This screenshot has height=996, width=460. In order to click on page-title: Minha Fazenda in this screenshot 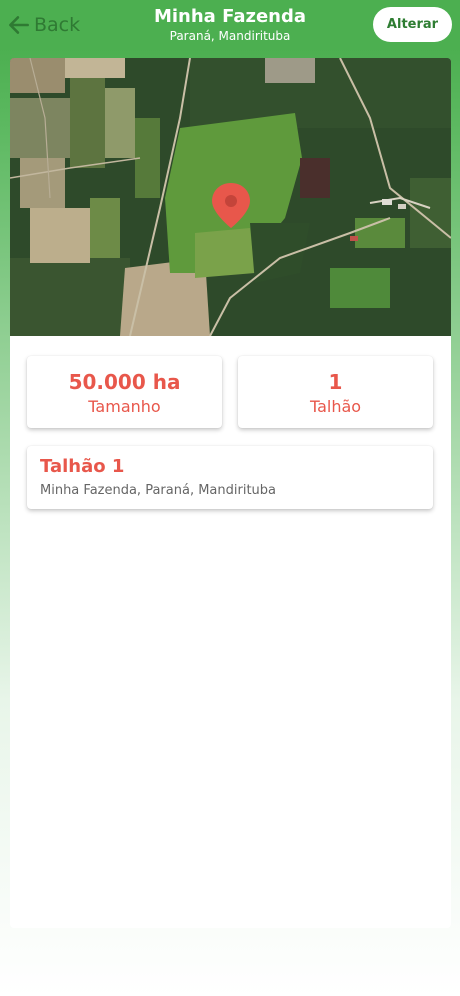, I will do `click(230, 16)`.